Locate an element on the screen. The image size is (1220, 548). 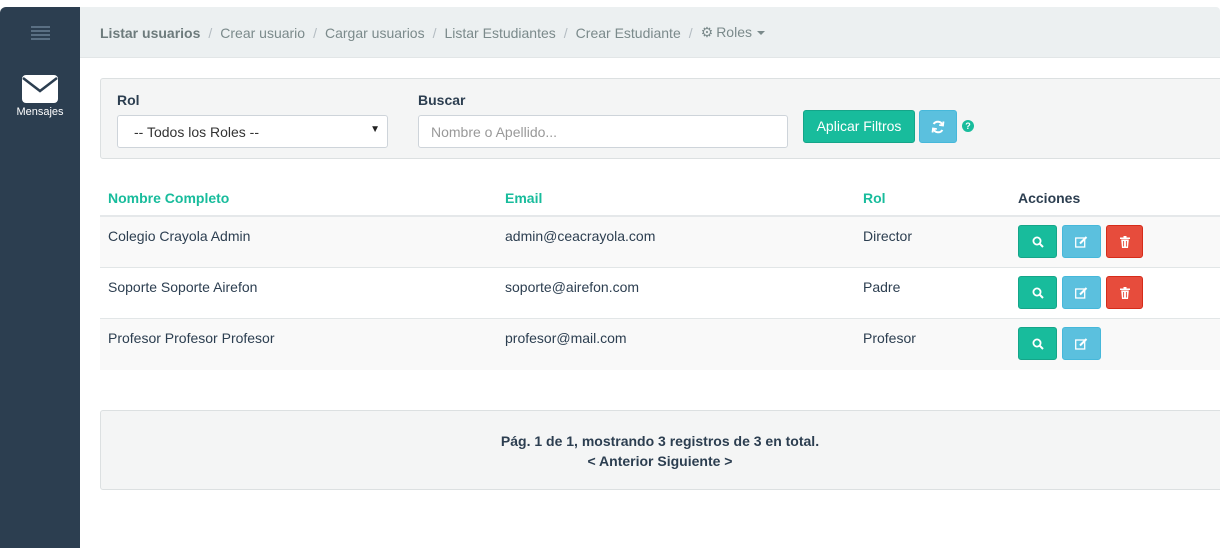
column-header-name: Nombre Completo is located at coordinates (168, 198).